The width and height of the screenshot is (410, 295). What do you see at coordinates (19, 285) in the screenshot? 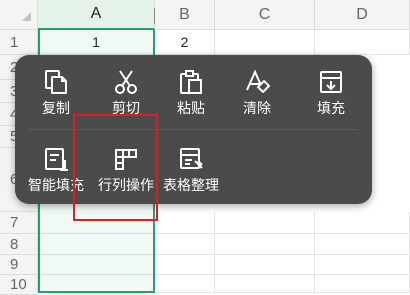
I see `row-header-10: 10` at bounding box center [19, 285].